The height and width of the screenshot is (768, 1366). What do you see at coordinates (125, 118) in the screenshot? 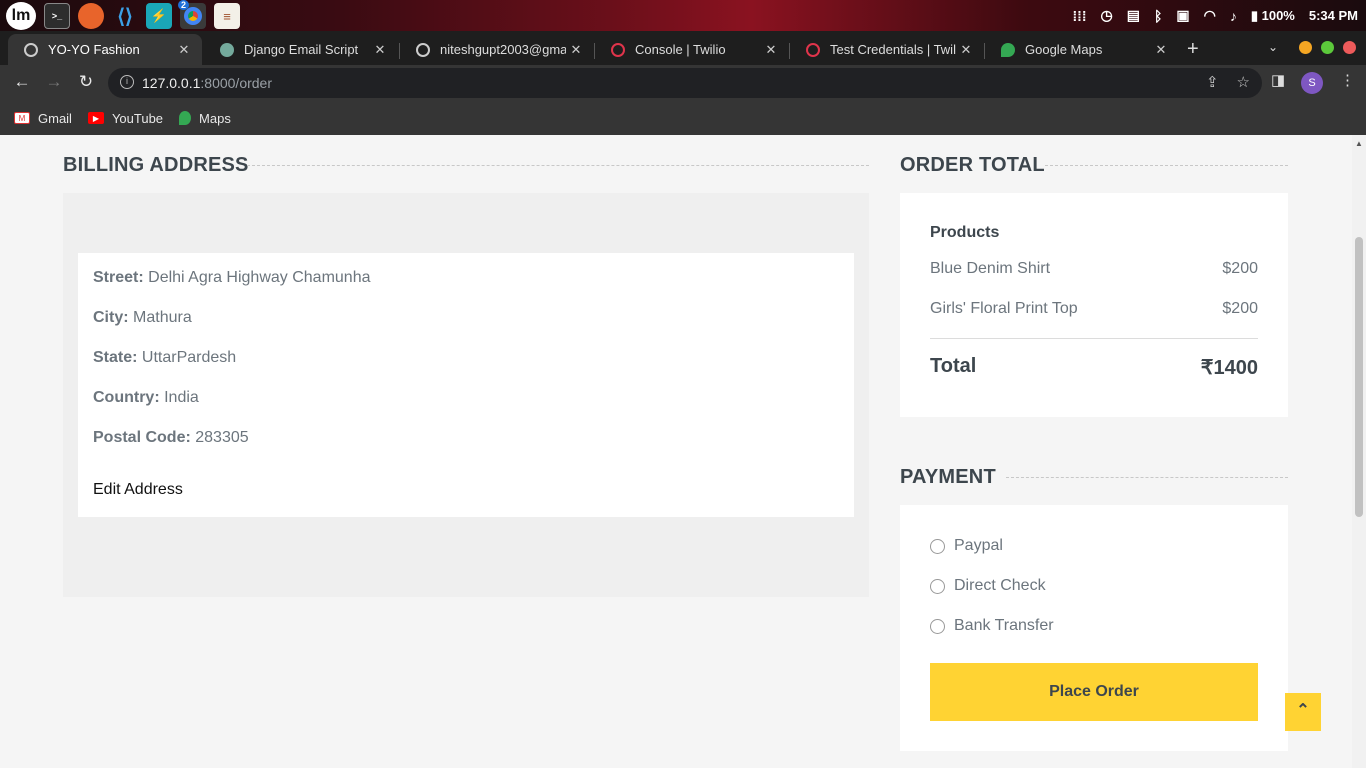
I see `bookmark-youtube: ▶ YouTube` at bounding box center [125, 118].